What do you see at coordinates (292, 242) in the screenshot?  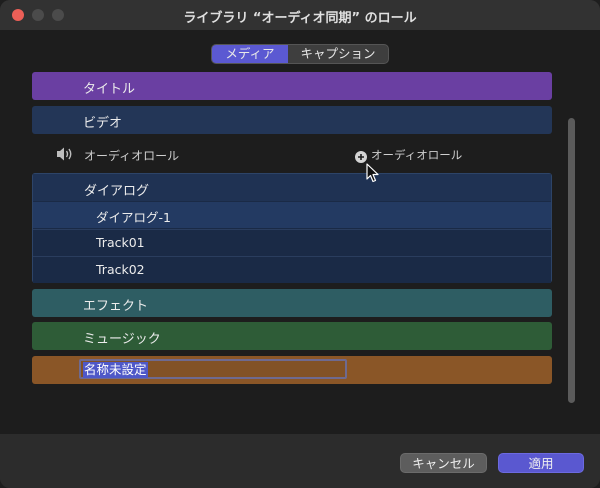 I see `subrole-row: Track01` at bounding box center [292, 242].